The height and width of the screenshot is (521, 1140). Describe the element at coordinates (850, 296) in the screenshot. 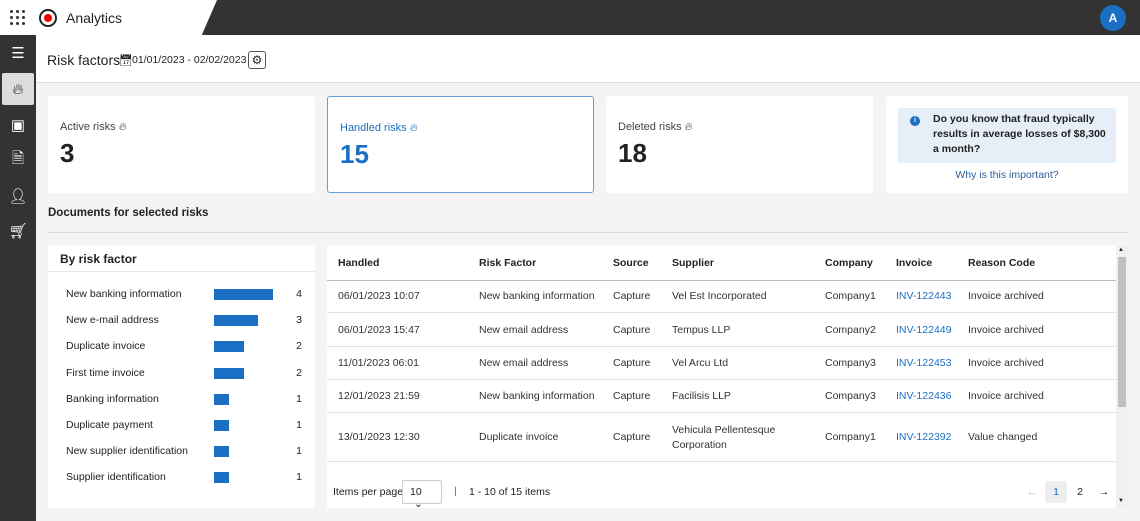

I see `table-cell: Company1` at that location.